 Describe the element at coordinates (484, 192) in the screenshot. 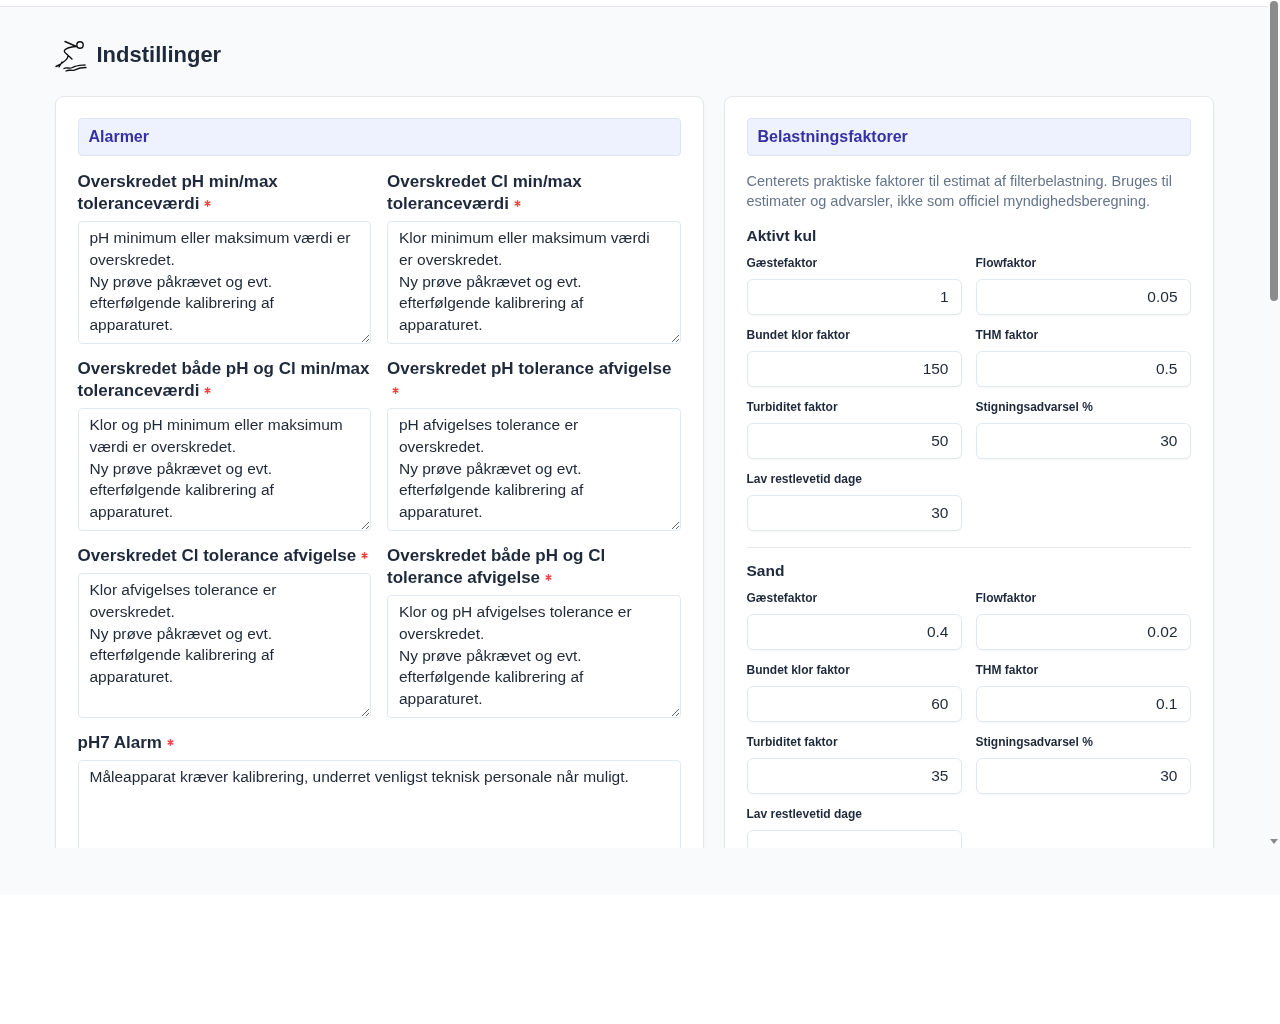

I see `field-label: Overskredet Cl min/max toleranceværdi` at that location.